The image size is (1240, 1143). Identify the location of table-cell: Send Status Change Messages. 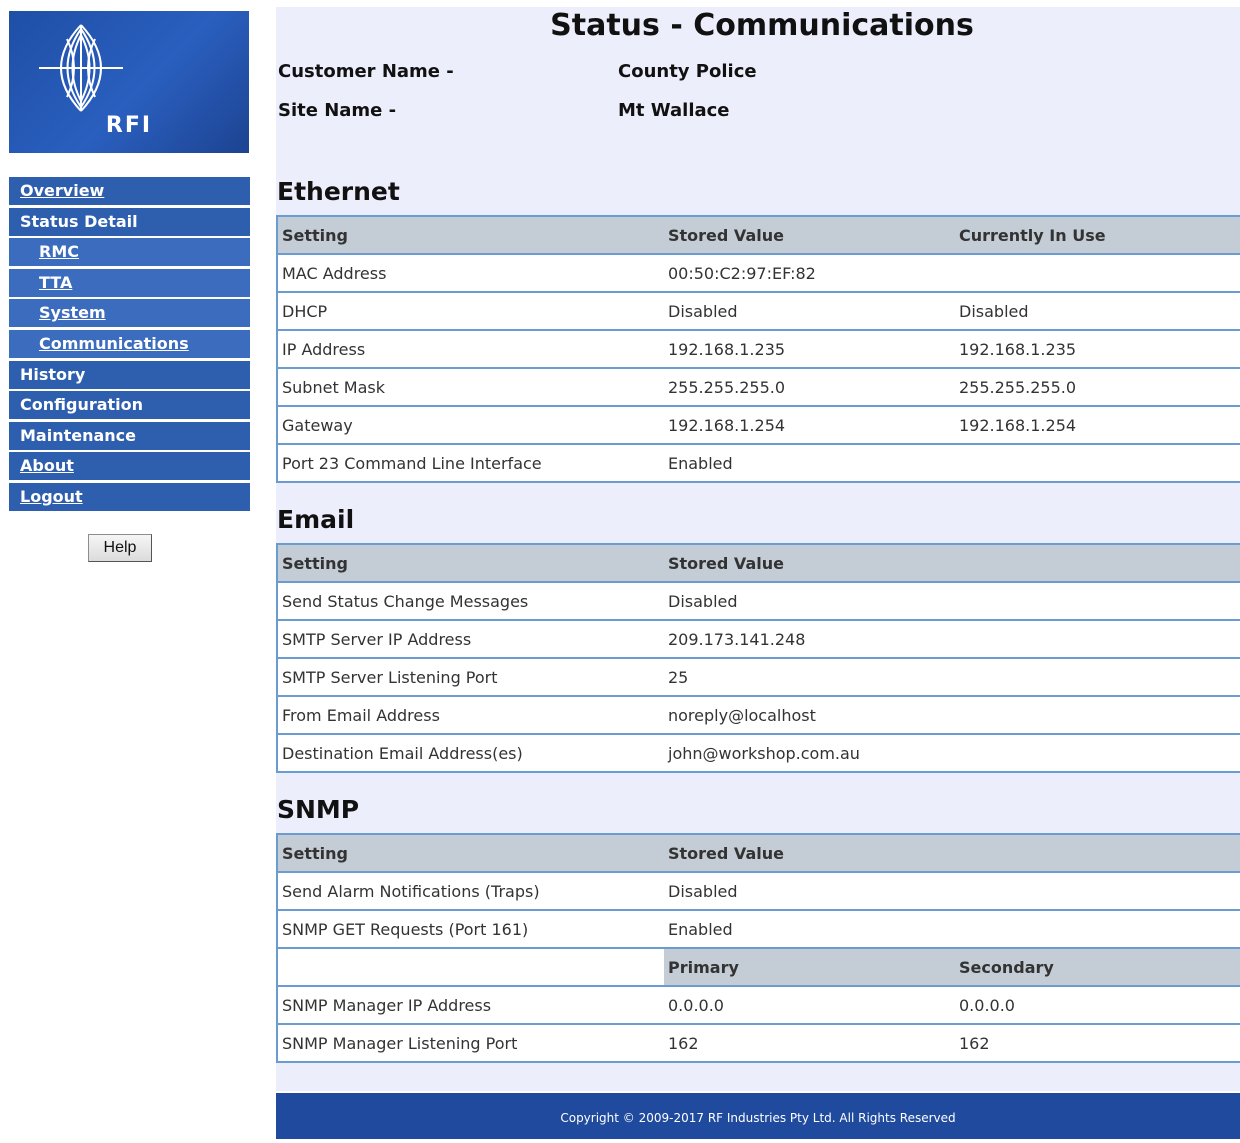
(470, 600).